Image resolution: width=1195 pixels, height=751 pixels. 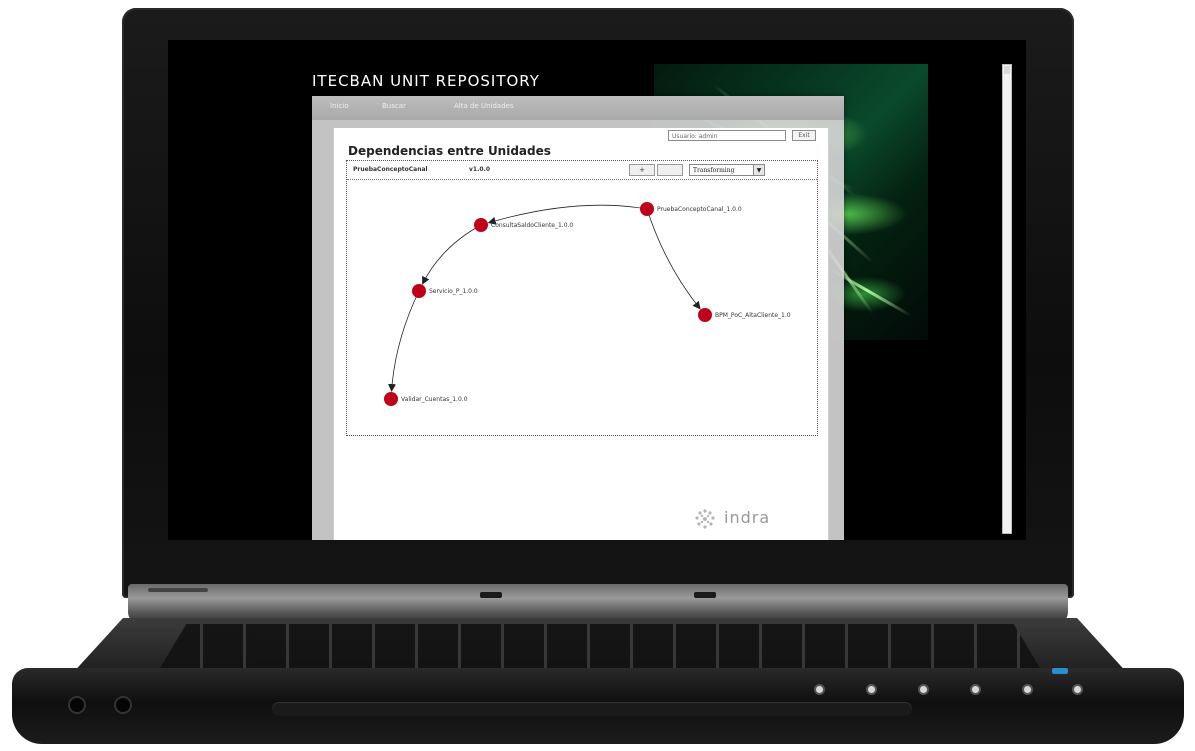 I want to click on indra-logo-icon, so click(x=705, y=519).